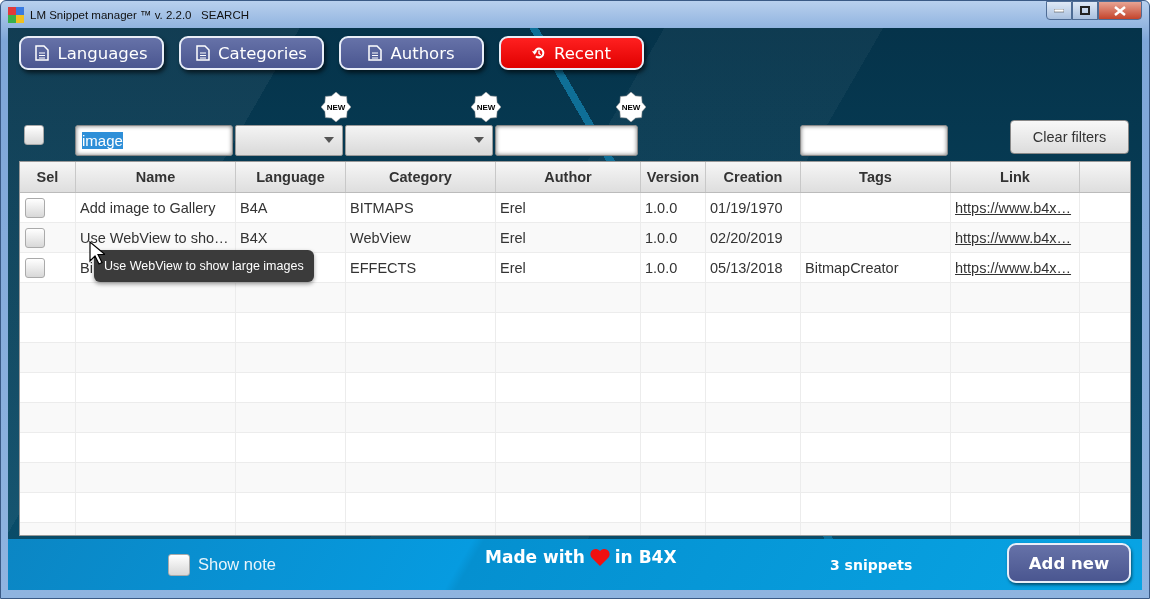 Image resolution: width=1150 pixels, height=599 pixels. What do you see at coordinates (254, 207) in the screenshot?
I see `table-cell: B4A` at bounding box center [254, 207].